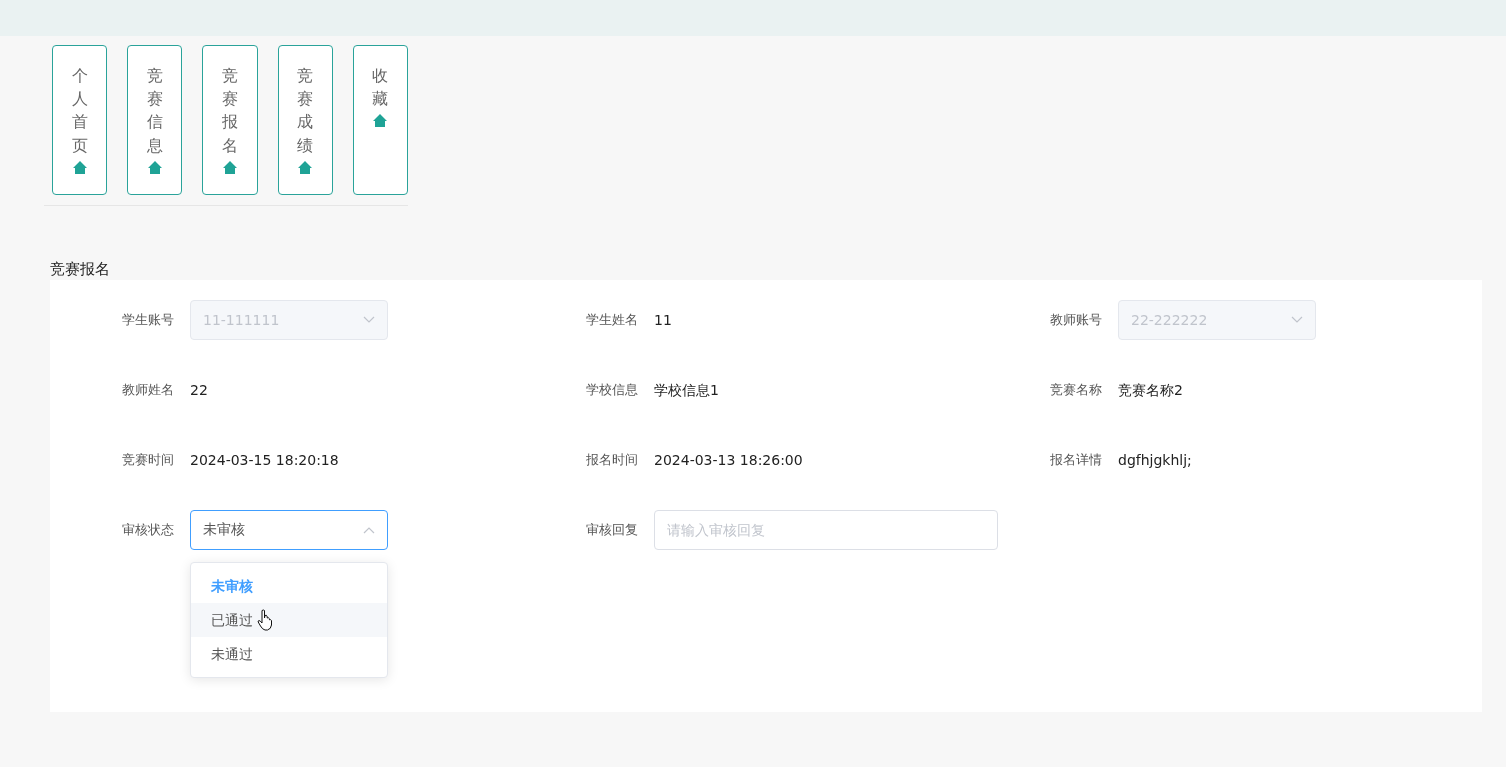 Image resolution: width=1506 pixels, height=767 pixels. I want to click on nav-tab: 竞赛信息, so click(155, 120).